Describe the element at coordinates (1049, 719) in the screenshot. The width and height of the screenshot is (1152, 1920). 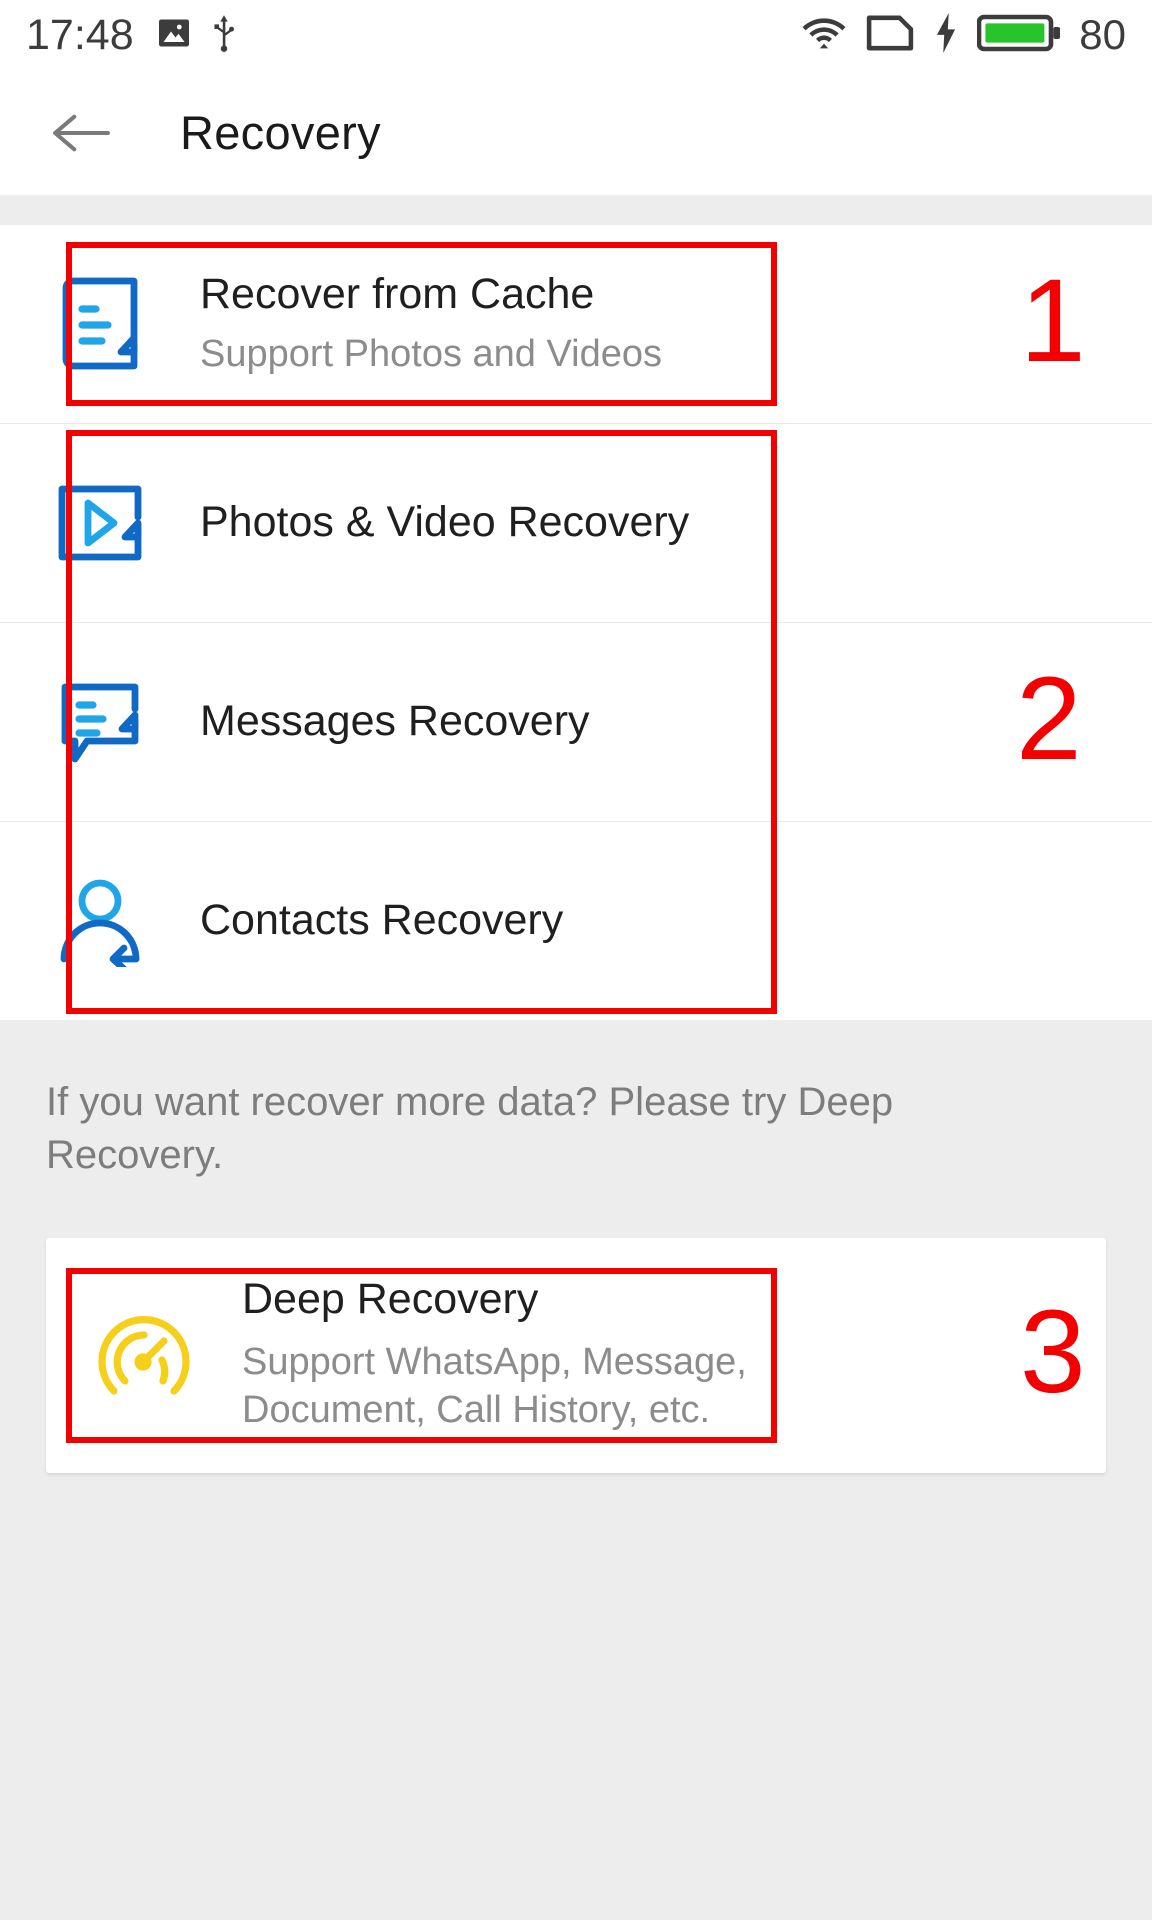
I see `annotation-number-2: 2` at that location.